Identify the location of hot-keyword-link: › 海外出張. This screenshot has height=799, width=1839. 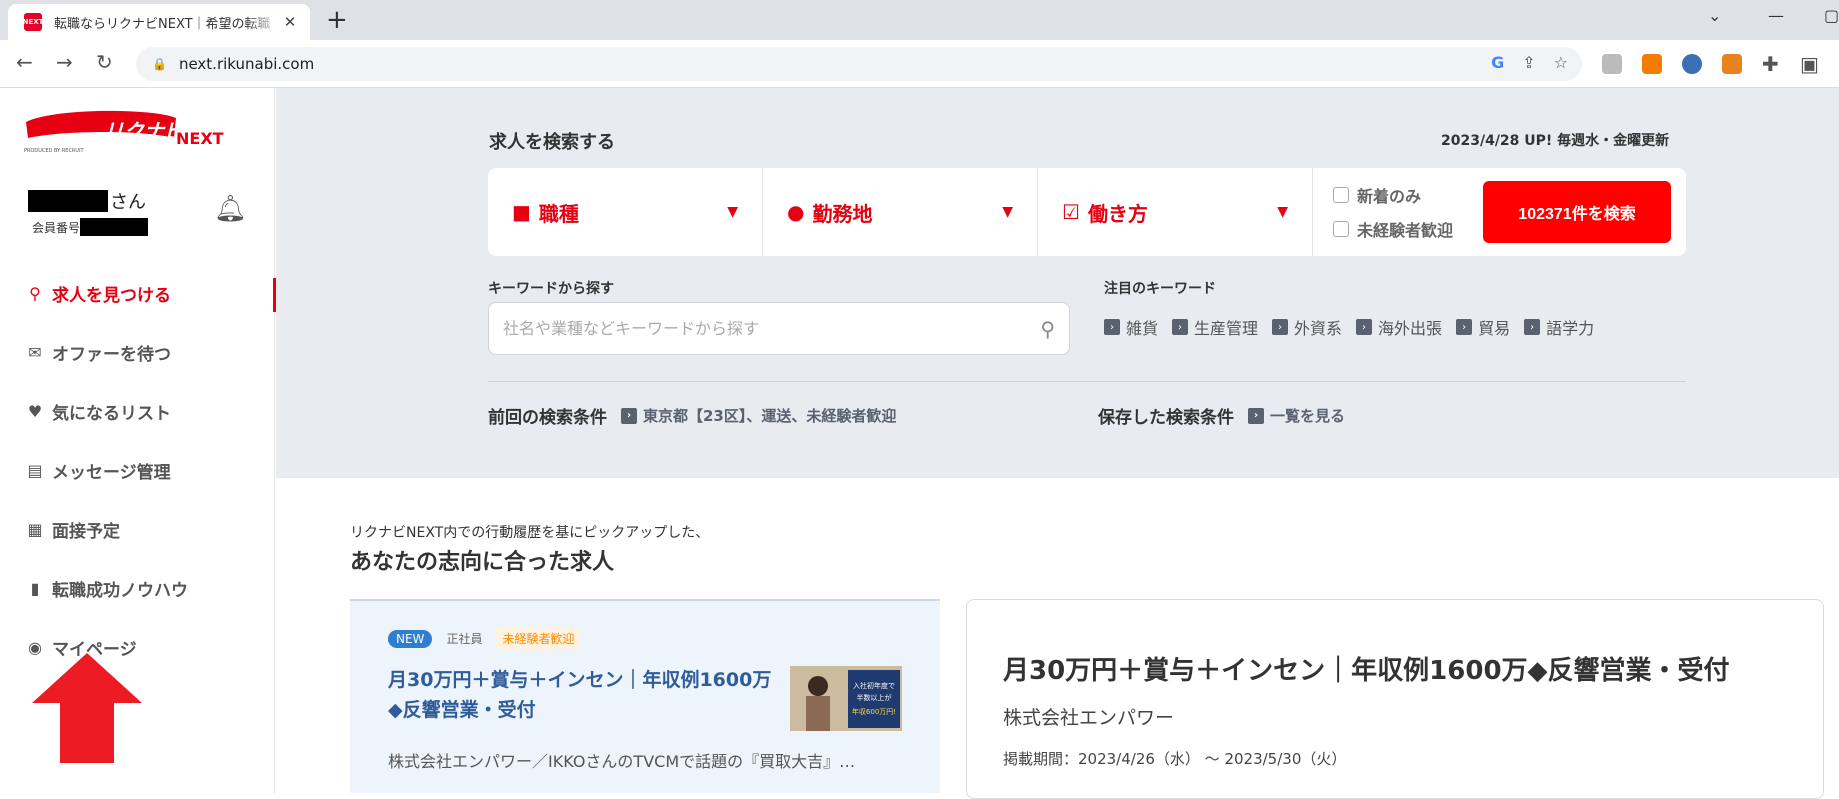
(1399, 327).